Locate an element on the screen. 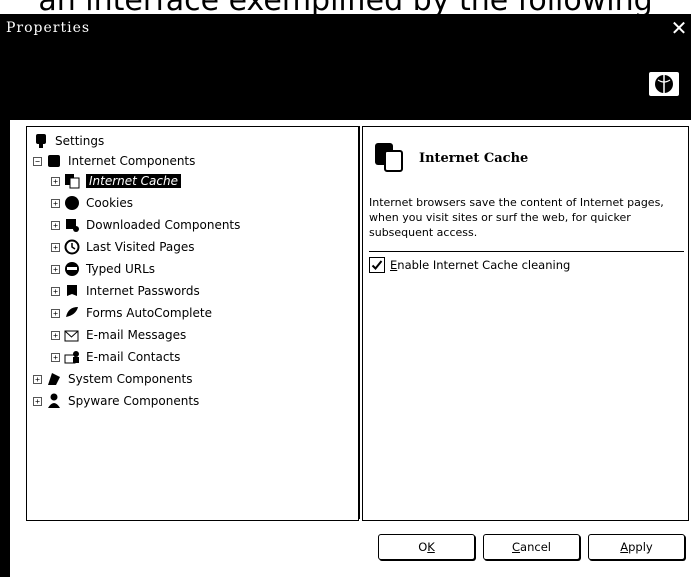 The image size is (691, 577). tree-item-last-visited-pages: + Last Visited Pages is located at coordinates (123, 247).